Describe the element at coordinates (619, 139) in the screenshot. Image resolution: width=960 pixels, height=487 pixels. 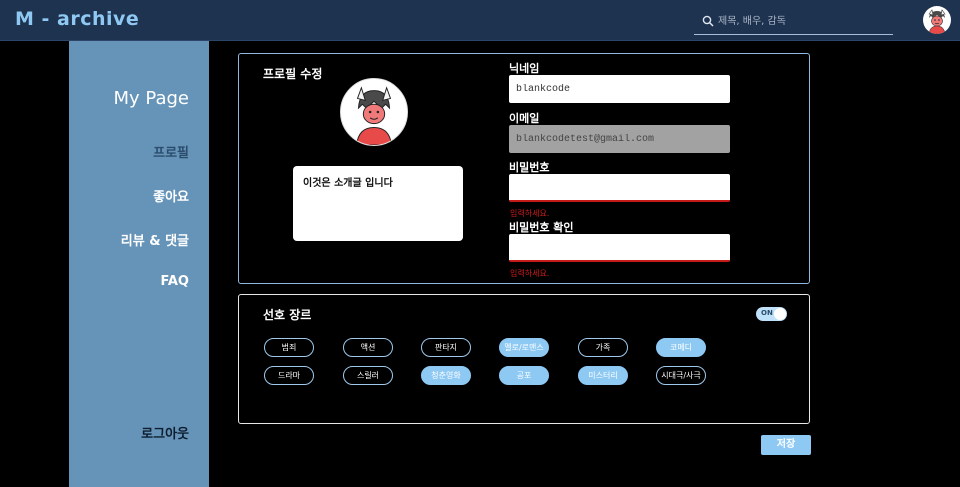
I see `email-field` at that location.